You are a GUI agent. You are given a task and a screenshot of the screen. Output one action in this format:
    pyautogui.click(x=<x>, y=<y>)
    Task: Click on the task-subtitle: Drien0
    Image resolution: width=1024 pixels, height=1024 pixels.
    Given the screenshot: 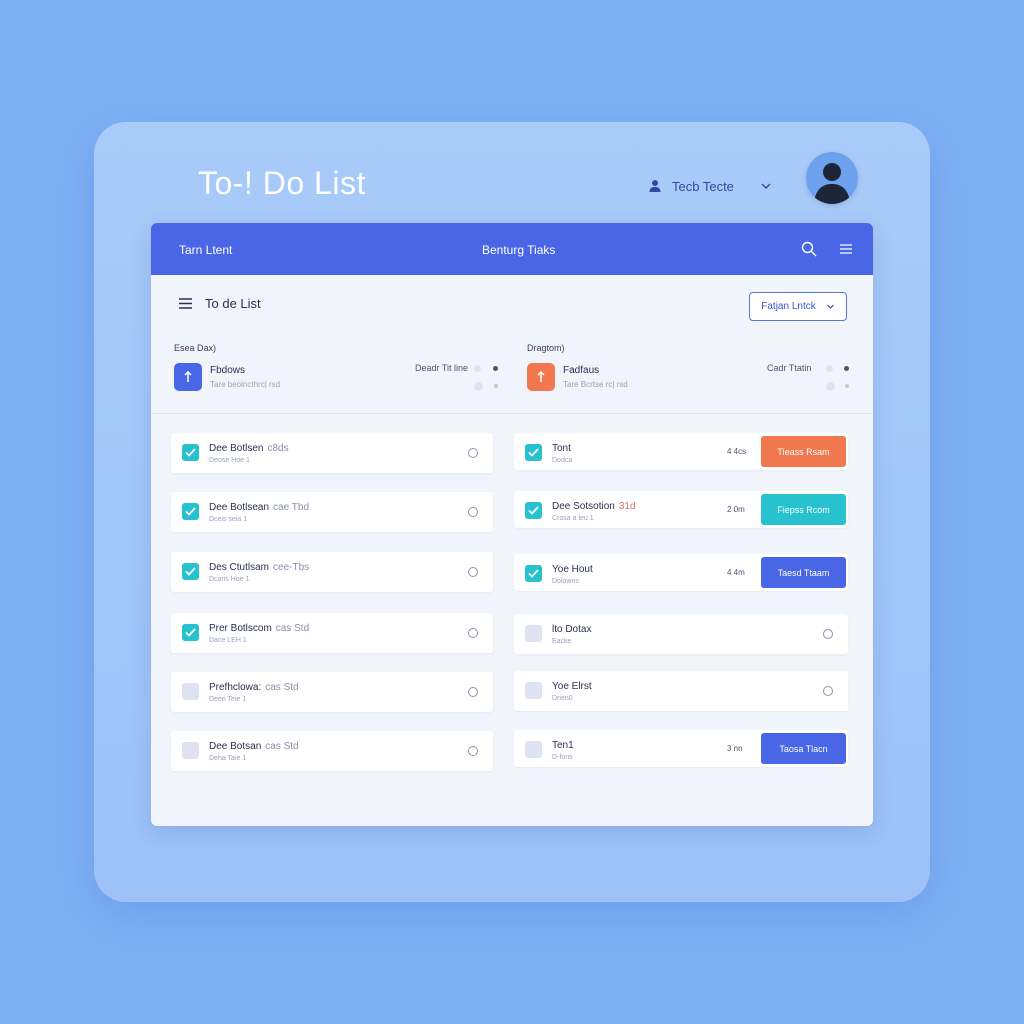 What is the action you would take?
    pyautogui.click(x=562, y=698)
    